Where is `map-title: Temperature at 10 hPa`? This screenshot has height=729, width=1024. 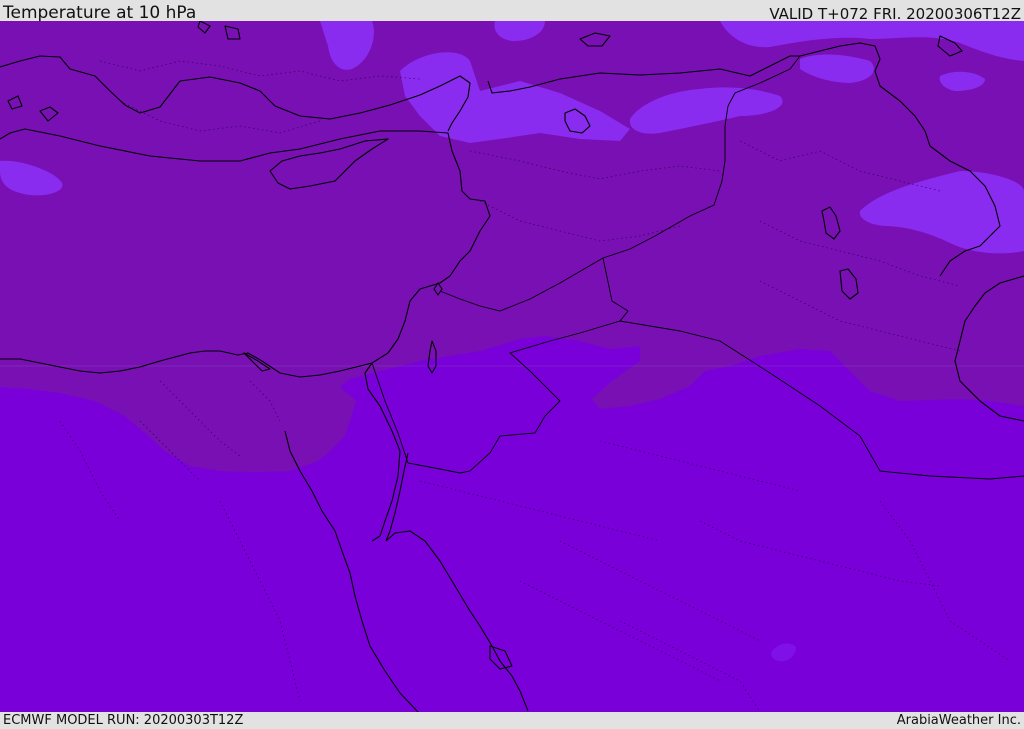 map-title: Temperature at 10 hPa is located at coordinates (100, 13).